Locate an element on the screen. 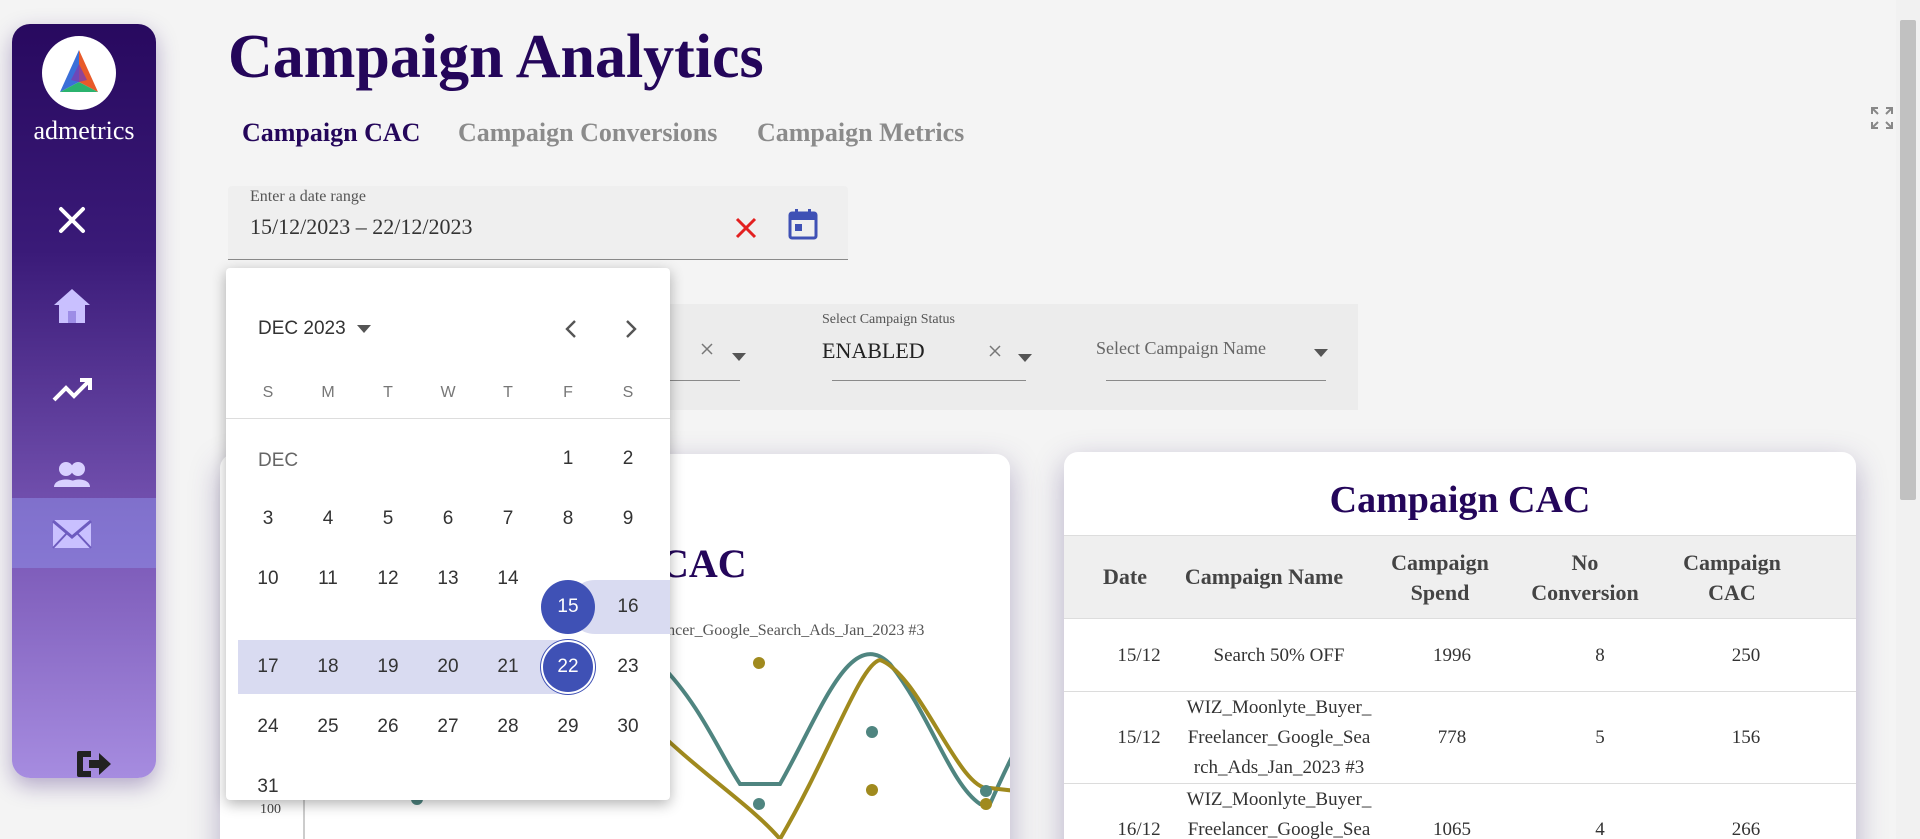 The height and width of the screenshot is (839, 1920). weekday-header: W is located at coordinates (448, 392).